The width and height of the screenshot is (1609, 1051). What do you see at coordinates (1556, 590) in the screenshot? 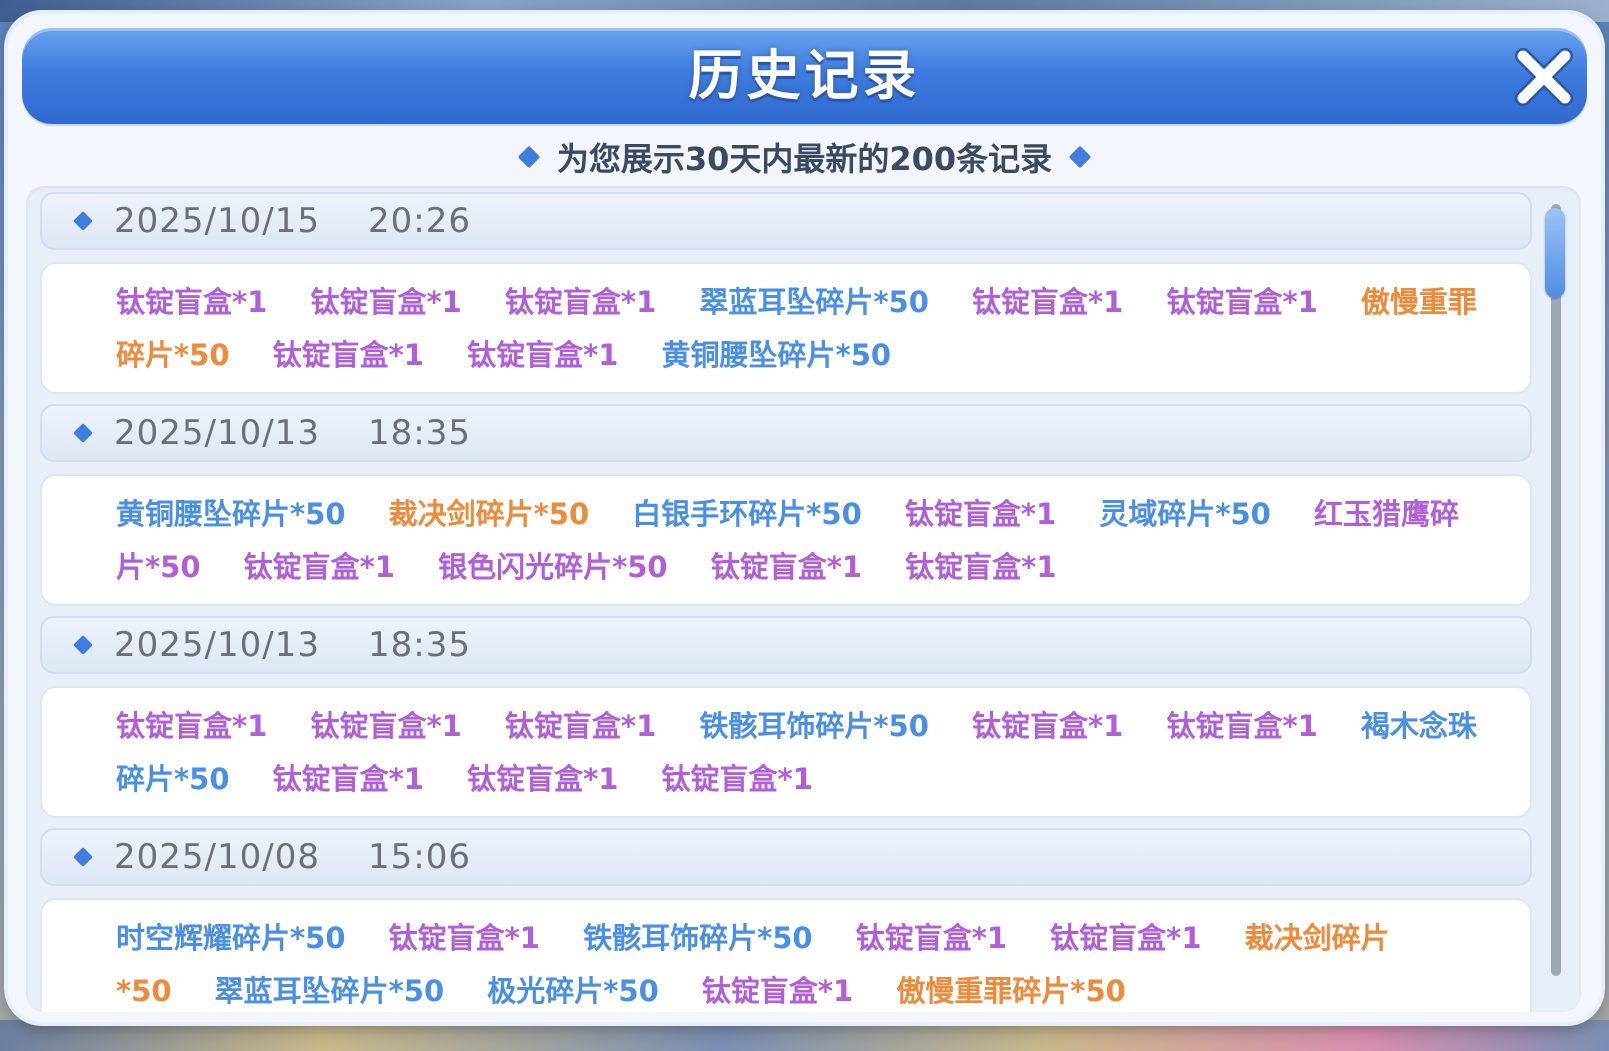
I see `scrollbar-track` at bounding box center [1556, 590].